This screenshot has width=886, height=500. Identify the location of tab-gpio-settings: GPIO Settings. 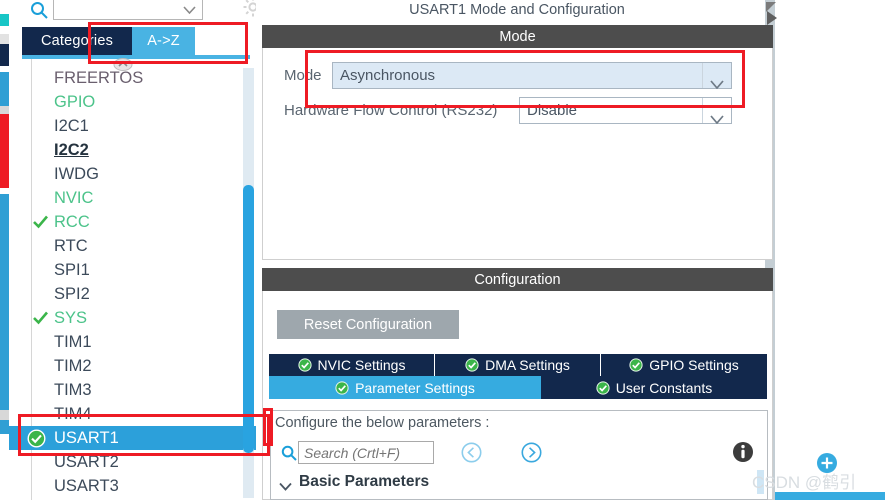
(684, 365).